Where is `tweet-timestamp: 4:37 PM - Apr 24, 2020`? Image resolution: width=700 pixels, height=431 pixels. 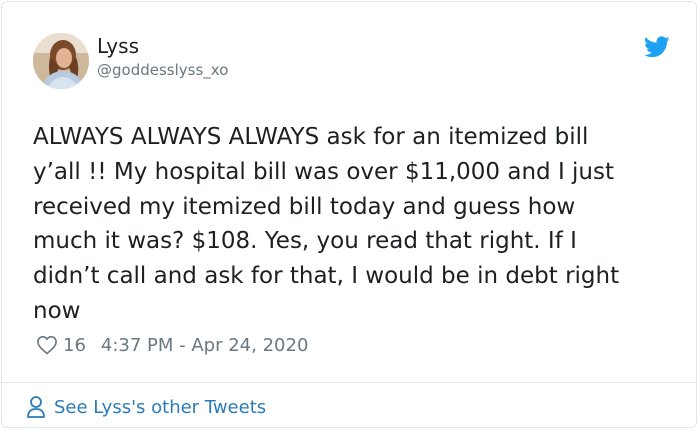 tweet-timestamp: 4:37 PM - Apr 24, 2020 is located at coordinates (204, 345).